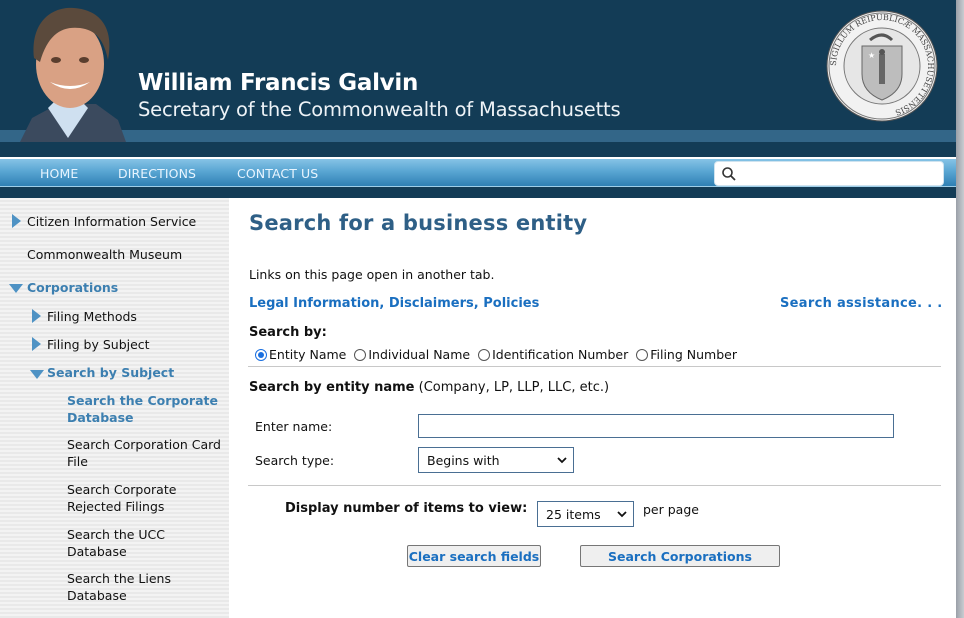 This screenshot has height=618, width=964. What do you see at coordinates (560, 354) in the screenshot?
I see `radio-label: Identification Number` at bounding box center [560, 354].